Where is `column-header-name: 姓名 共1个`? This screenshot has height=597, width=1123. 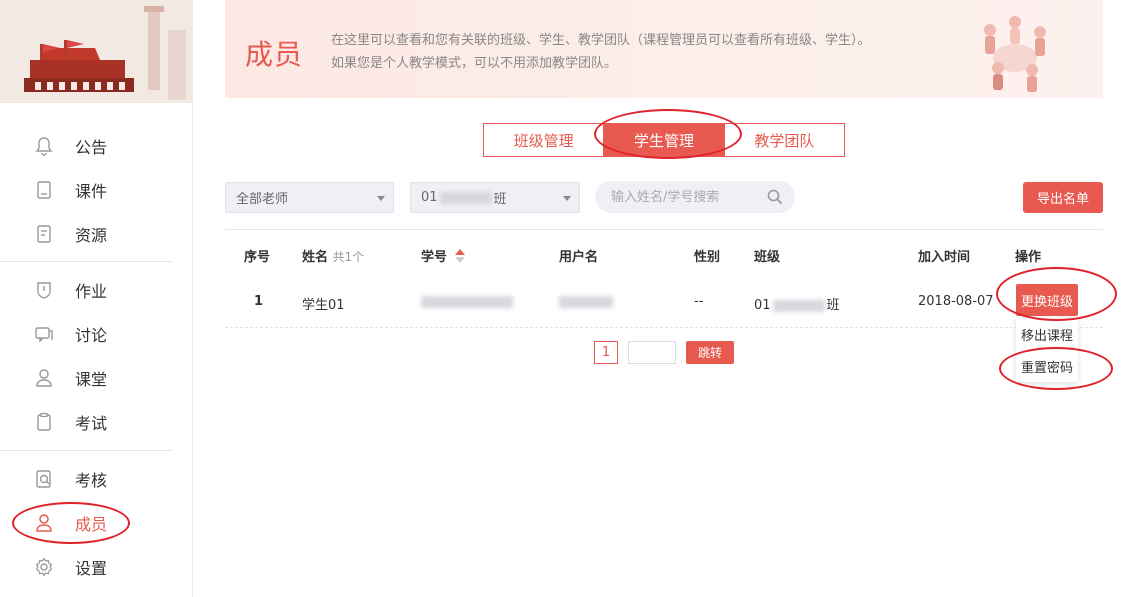 column-header-name: 姓名 共1个 is located at coordinates (333, 255).